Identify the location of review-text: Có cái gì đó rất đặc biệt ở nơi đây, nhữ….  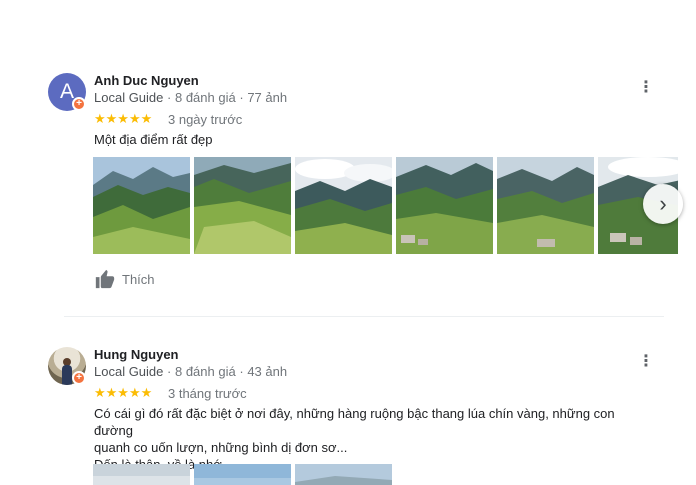
(374, 439).